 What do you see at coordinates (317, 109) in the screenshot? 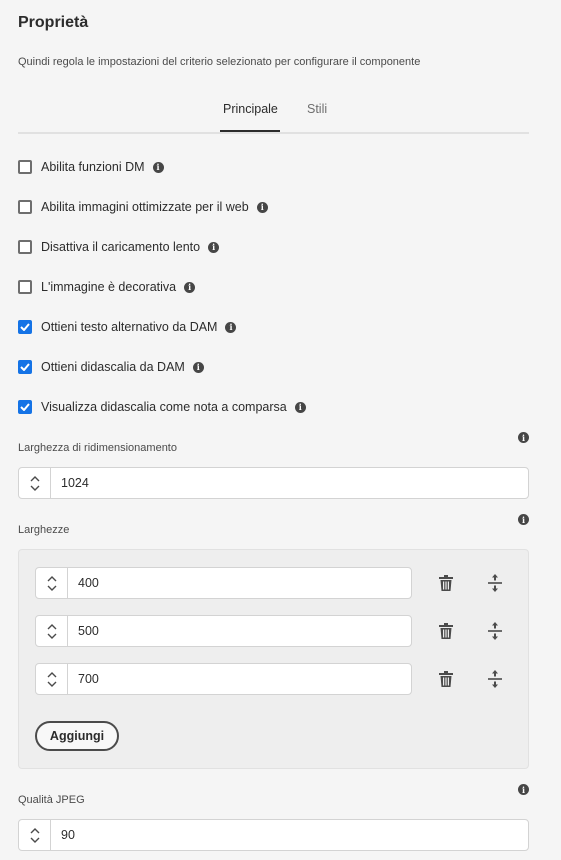
I see `tab-stili: Stili` at bounding box center [317, 109].